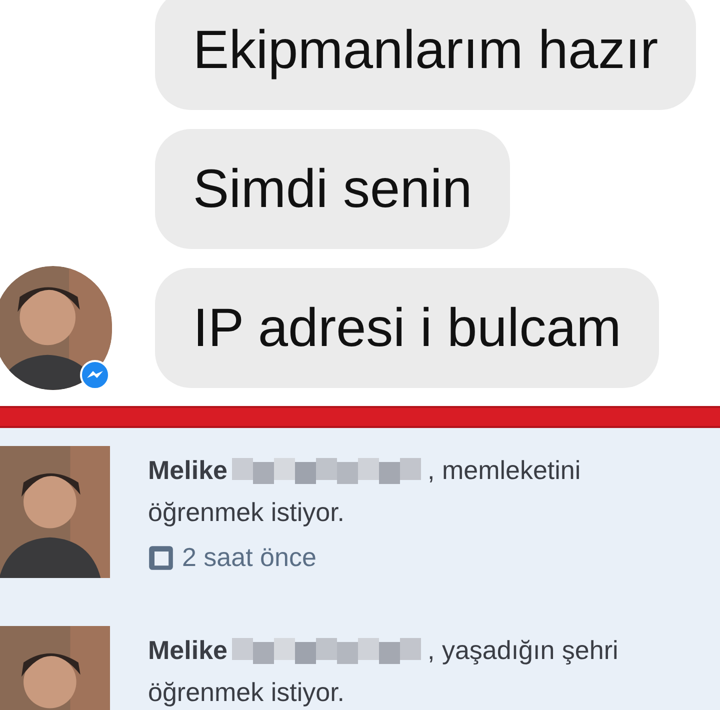  What do you see at coordinates (332, 189) in the screenshot?
I see `message-bubble: Simdi senin` at bounding box center [332, 189].